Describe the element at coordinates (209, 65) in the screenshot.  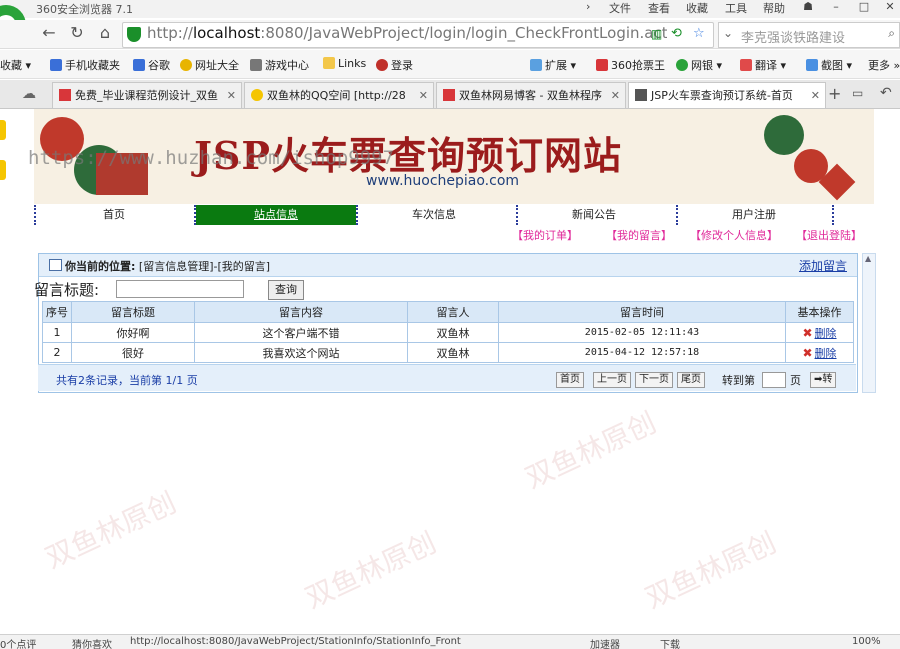
I see `bookmark-hao: 网址大全` at that location.